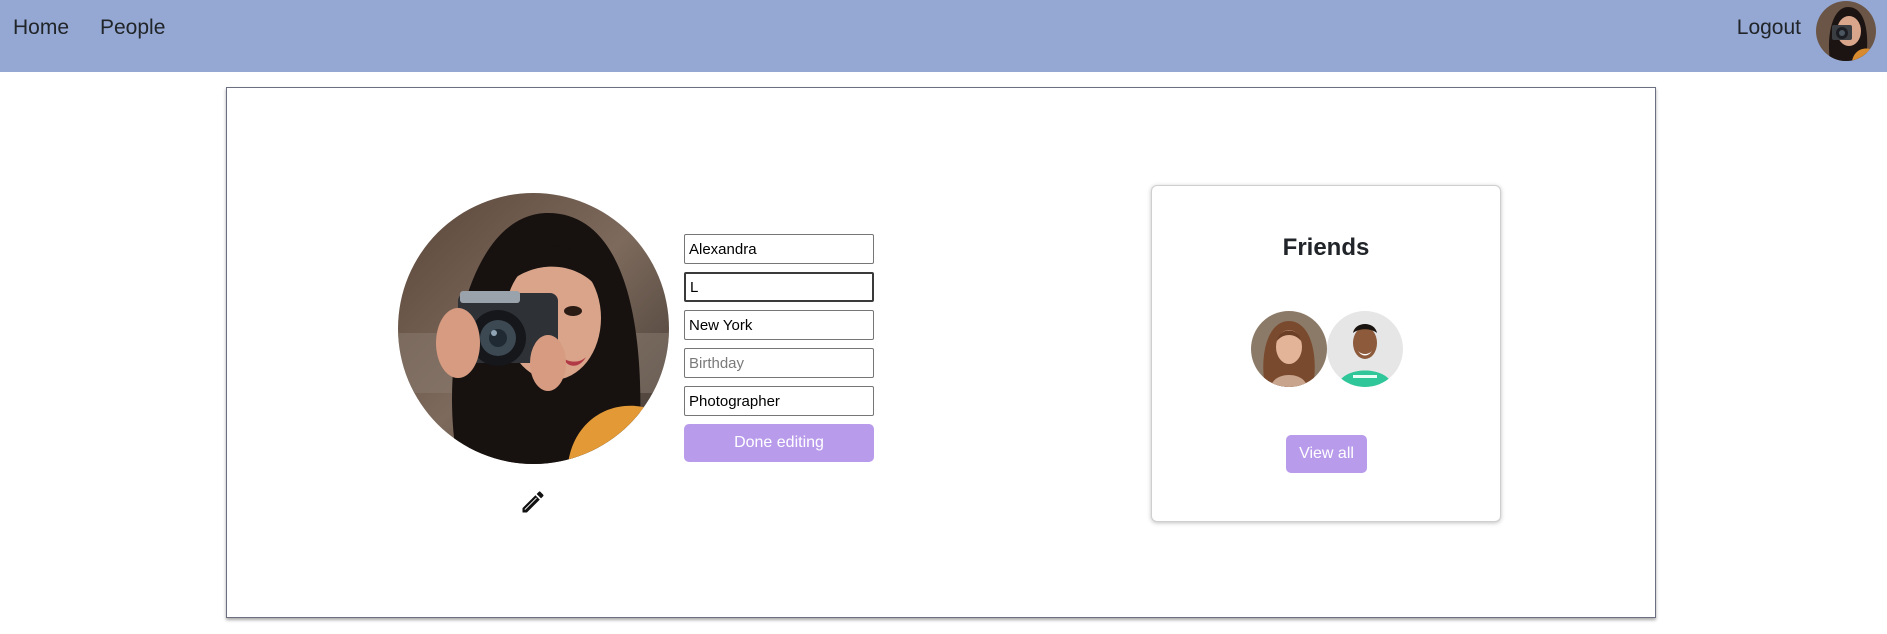  I want to click on friends-title: Friends, so click(1326, 247).